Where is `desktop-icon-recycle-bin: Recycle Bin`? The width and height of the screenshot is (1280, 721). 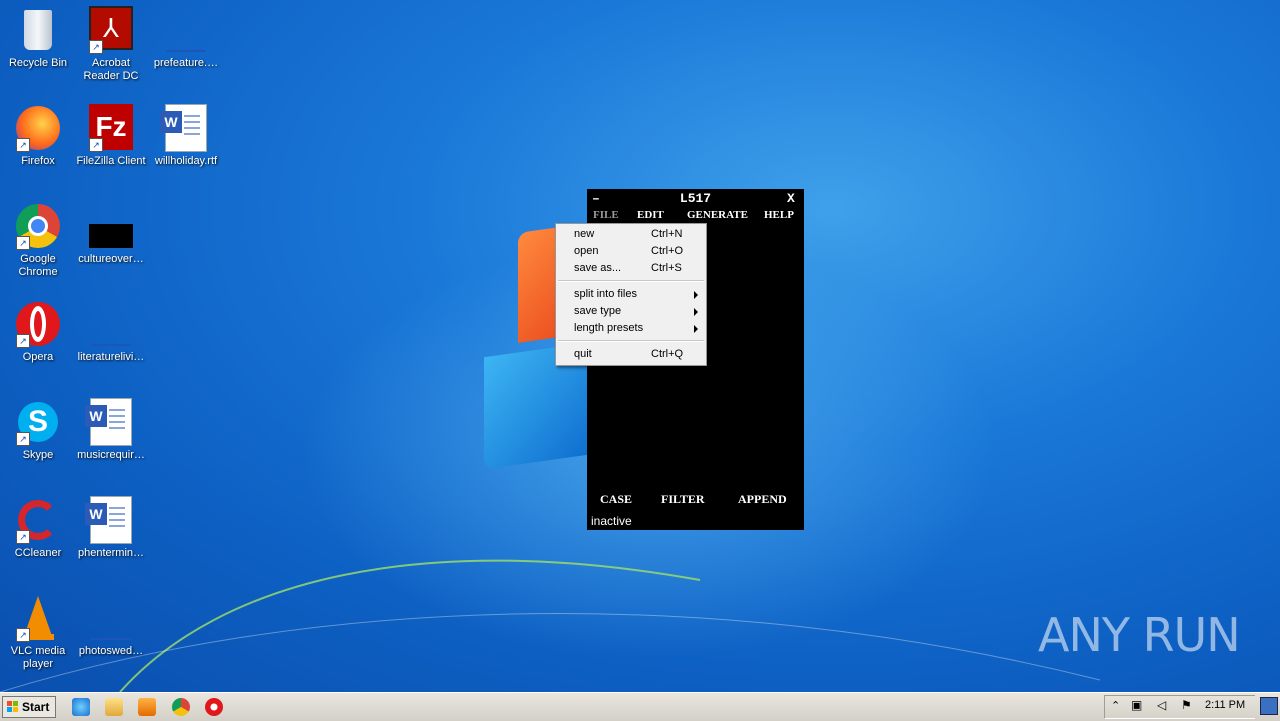 desktop-icon-recycle-bin: Recycle Bin is located at coordinates (38, 38).